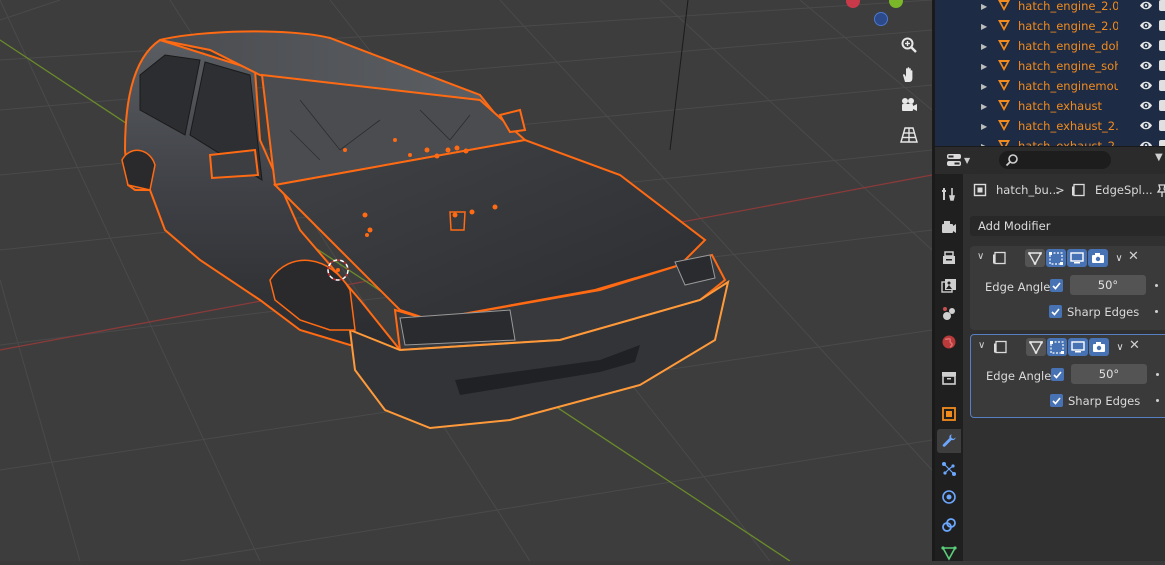  I want to click on add-modifier-button: Add Modifier, so click(1067, 226).